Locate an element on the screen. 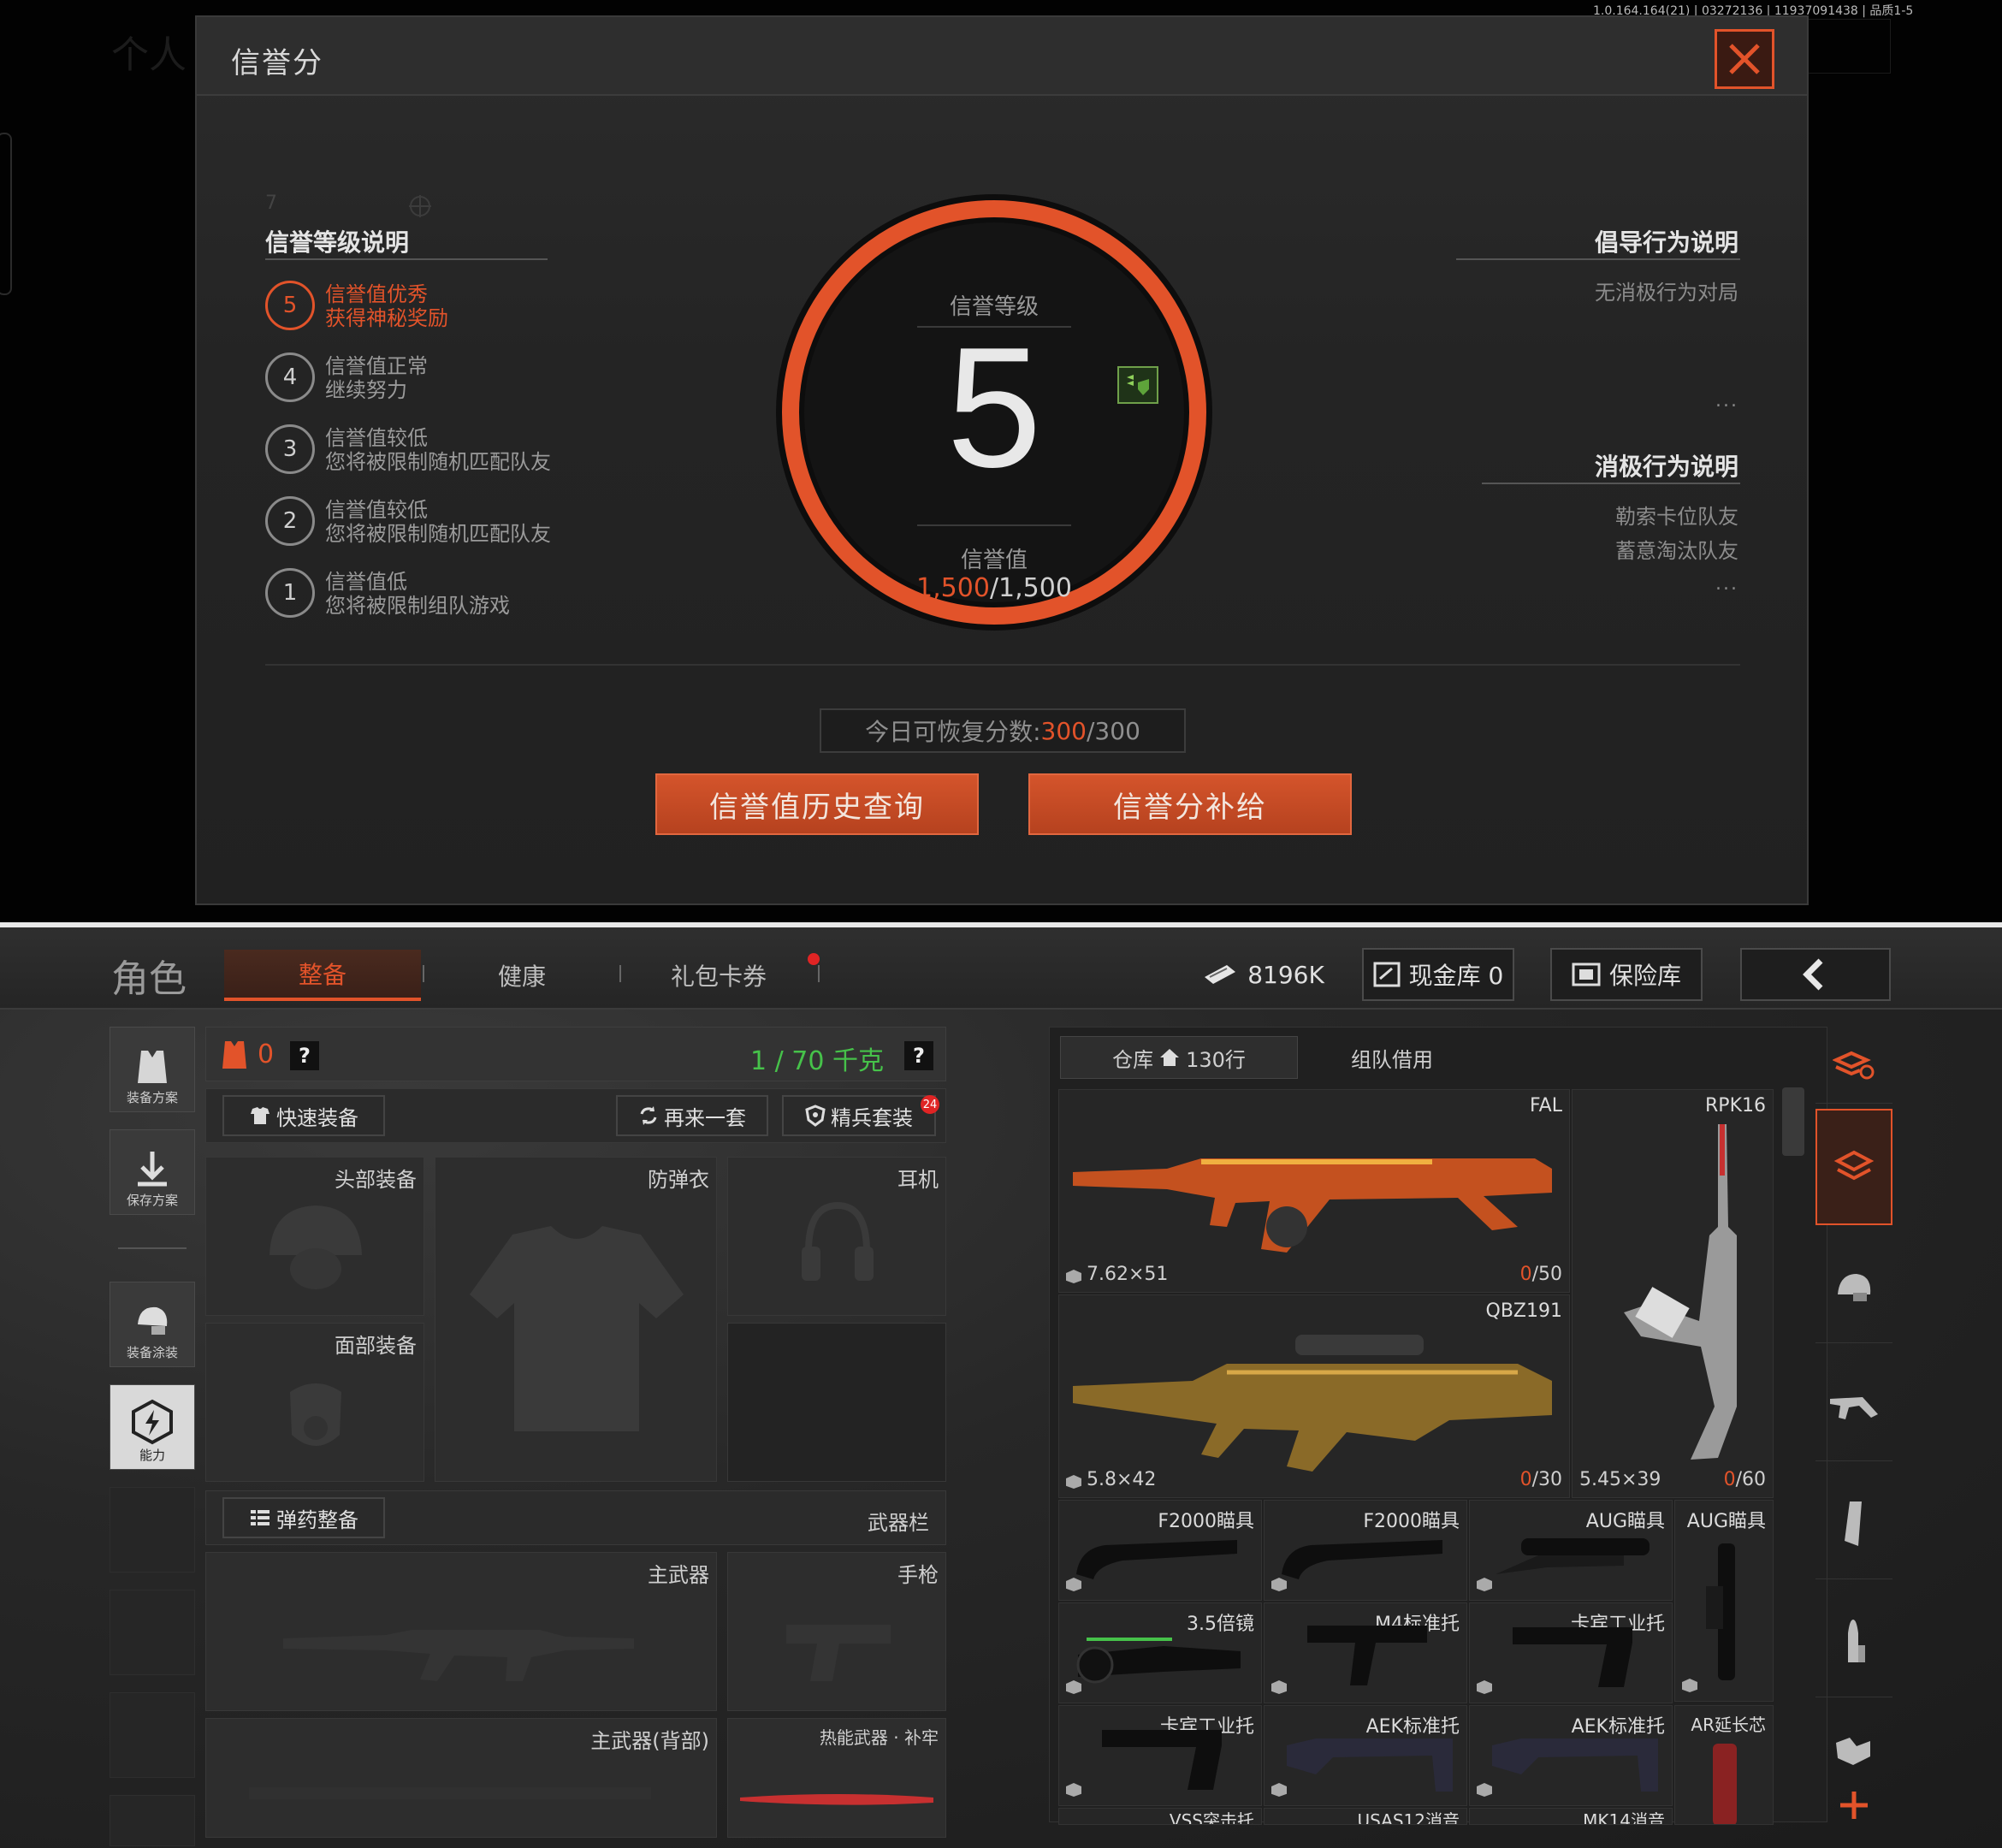  helmet-icon is located at coordinates (1854, 1287).